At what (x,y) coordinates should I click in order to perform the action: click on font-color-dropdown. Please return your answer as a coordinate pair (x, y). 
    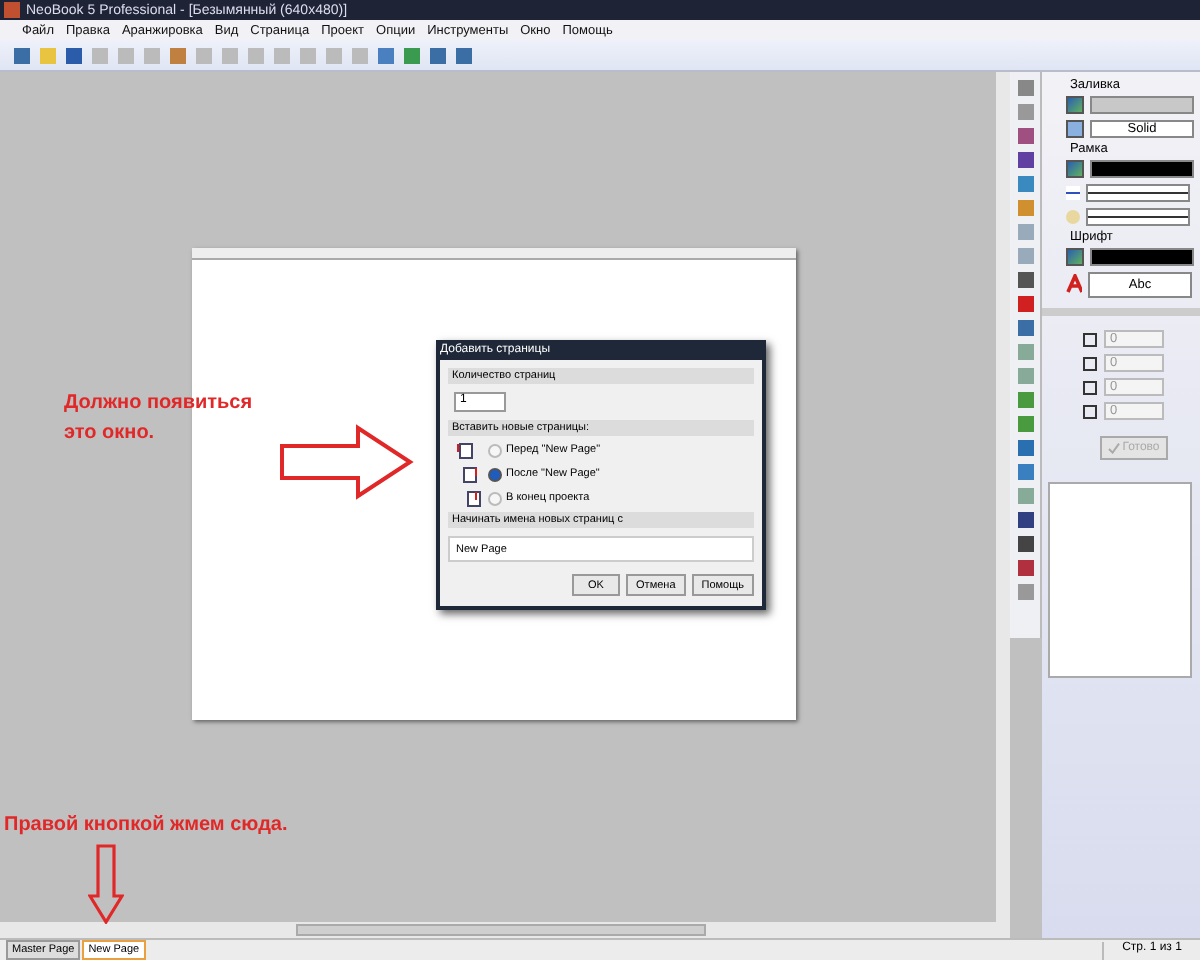
    Looking at the image, I should click on (1142, 257).